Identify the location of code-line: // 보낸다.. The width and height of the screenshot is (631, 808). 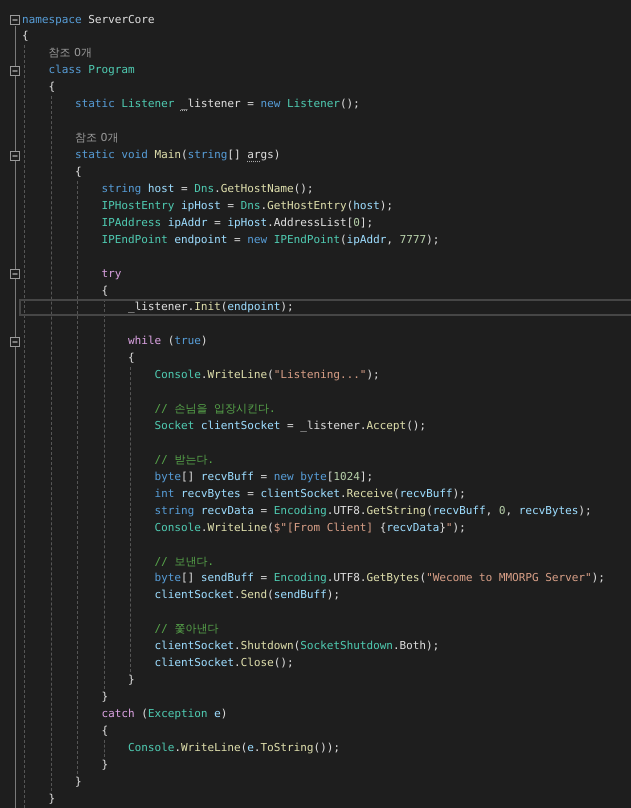
(184, 561).